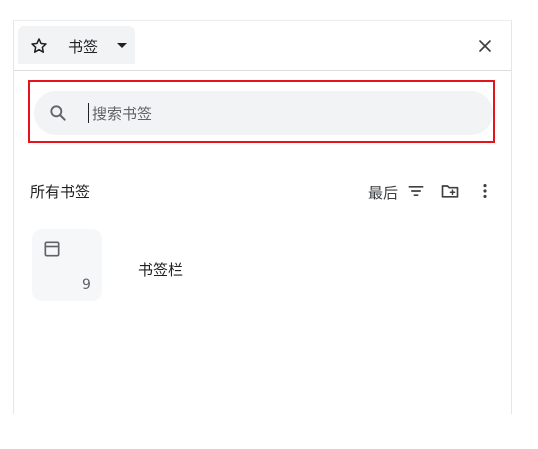  I want to click on new-folder-icon, so click(450, 191).